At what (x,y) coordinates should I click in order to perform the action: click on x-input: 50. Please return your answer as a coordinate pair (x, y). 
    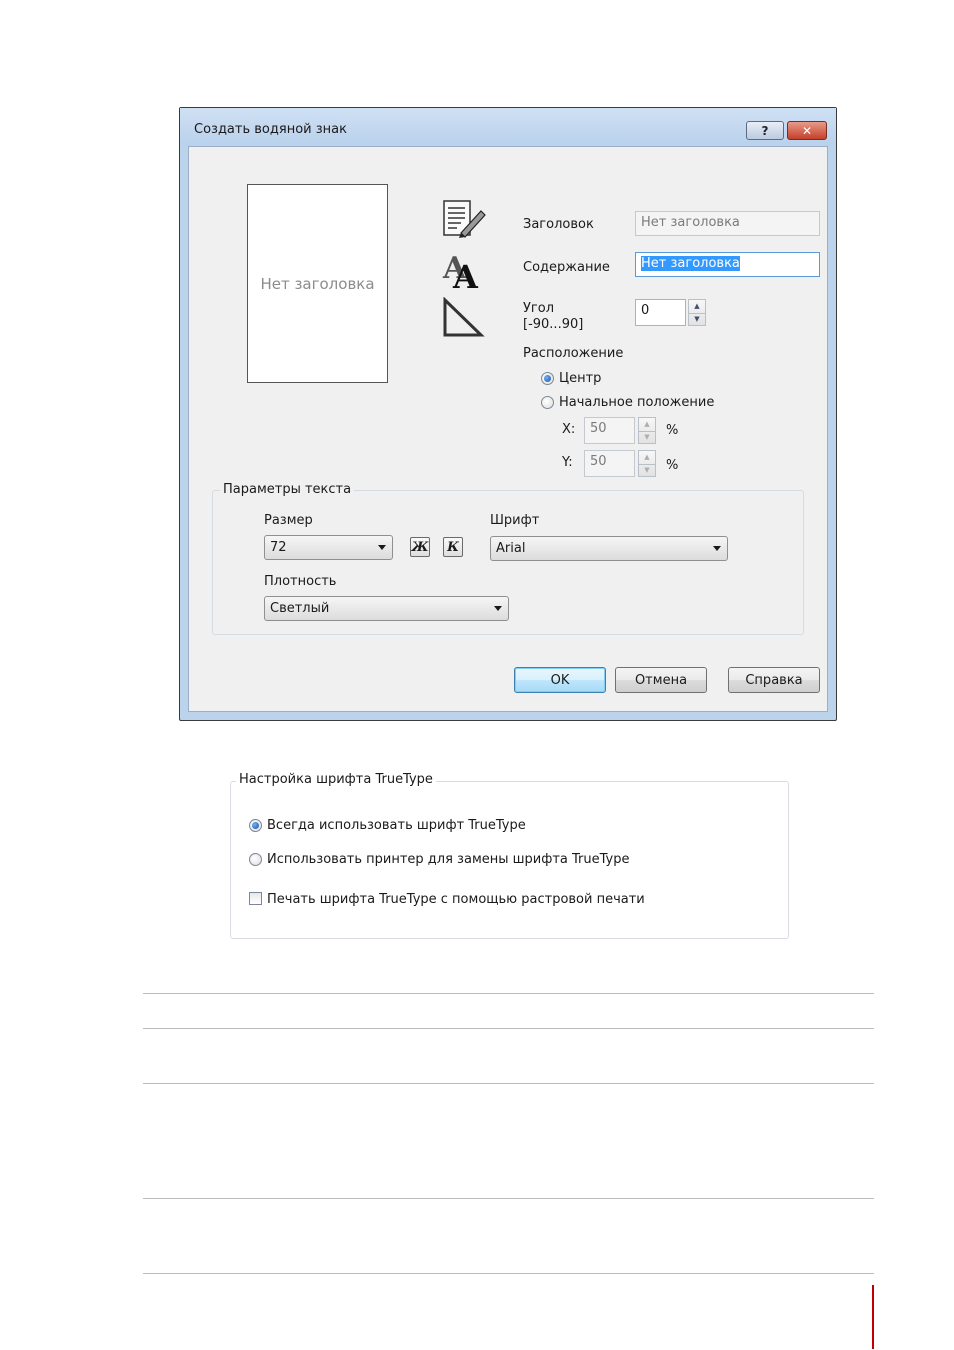
    Looking at the image, I should click on (609, 430).